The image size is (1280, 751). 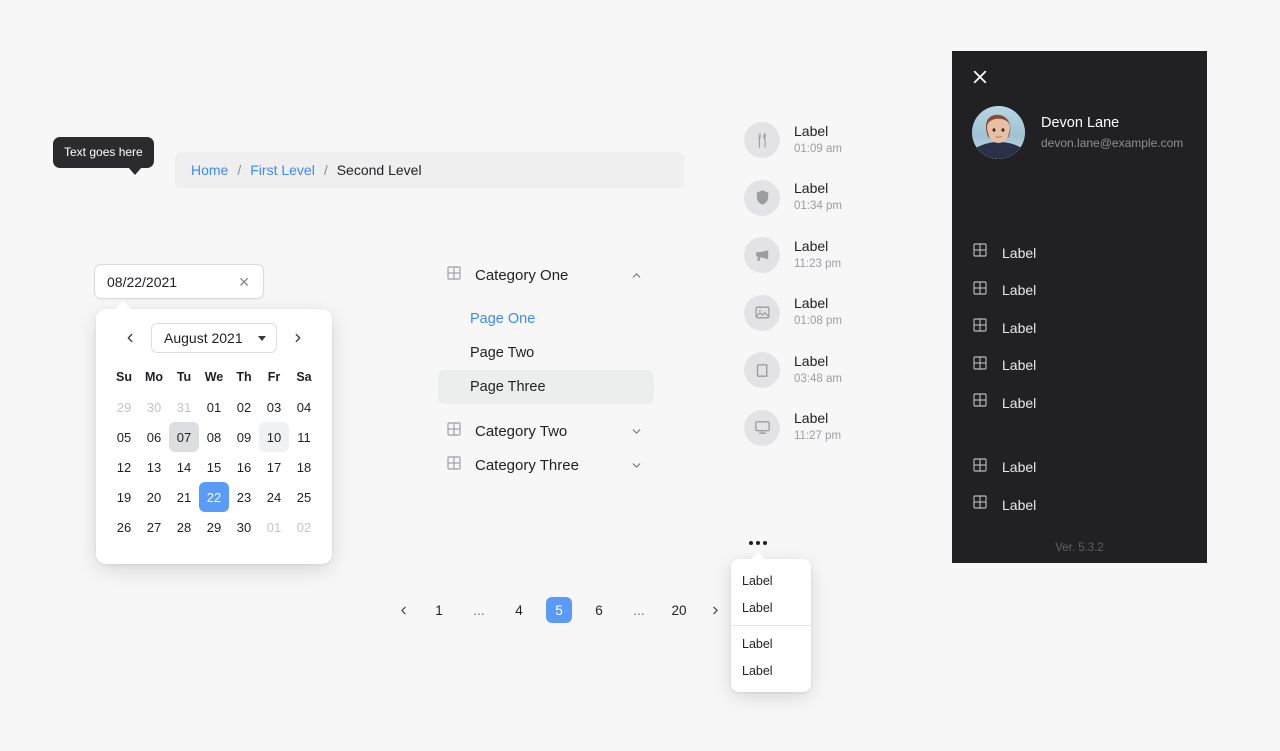 What do you see at coordinates (304, 497) in the screenshot?
I see `calendar-day-25: 25` at bounding box center [304, 497].